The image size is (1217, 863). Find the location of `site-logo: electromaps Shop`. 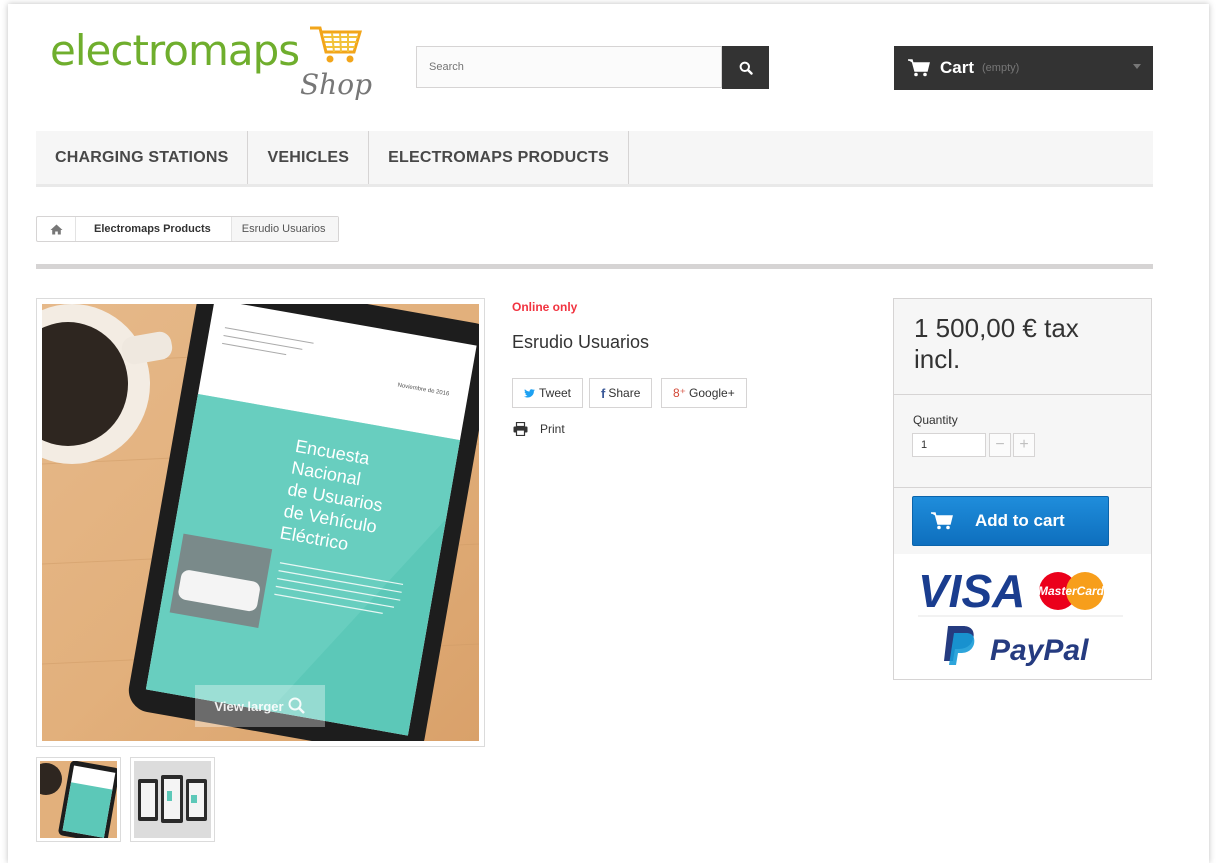

site-logo: electromaps Shop is located at coordinates (215, 66).